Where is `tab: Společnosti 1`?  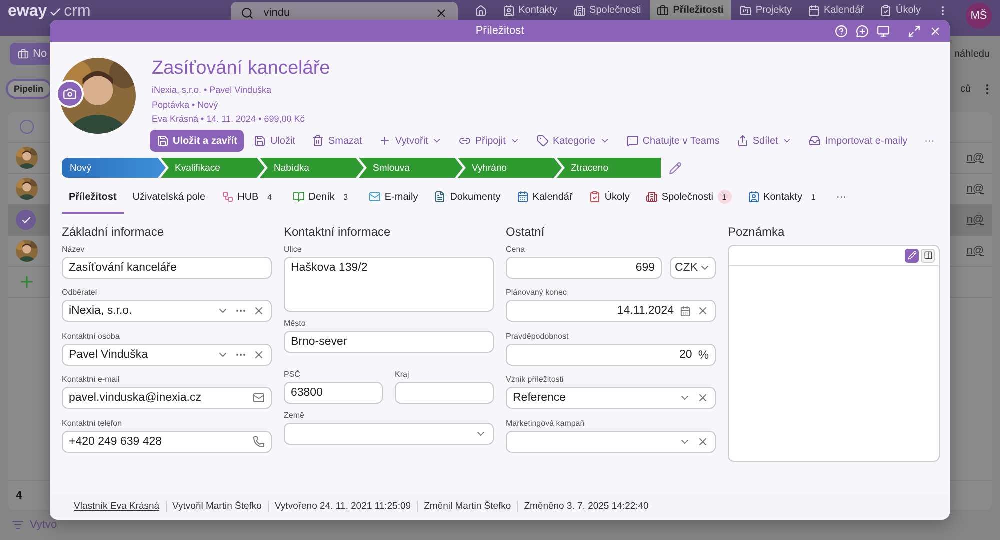 tab: Společnosti 1 is located at coordinates (688, 198).